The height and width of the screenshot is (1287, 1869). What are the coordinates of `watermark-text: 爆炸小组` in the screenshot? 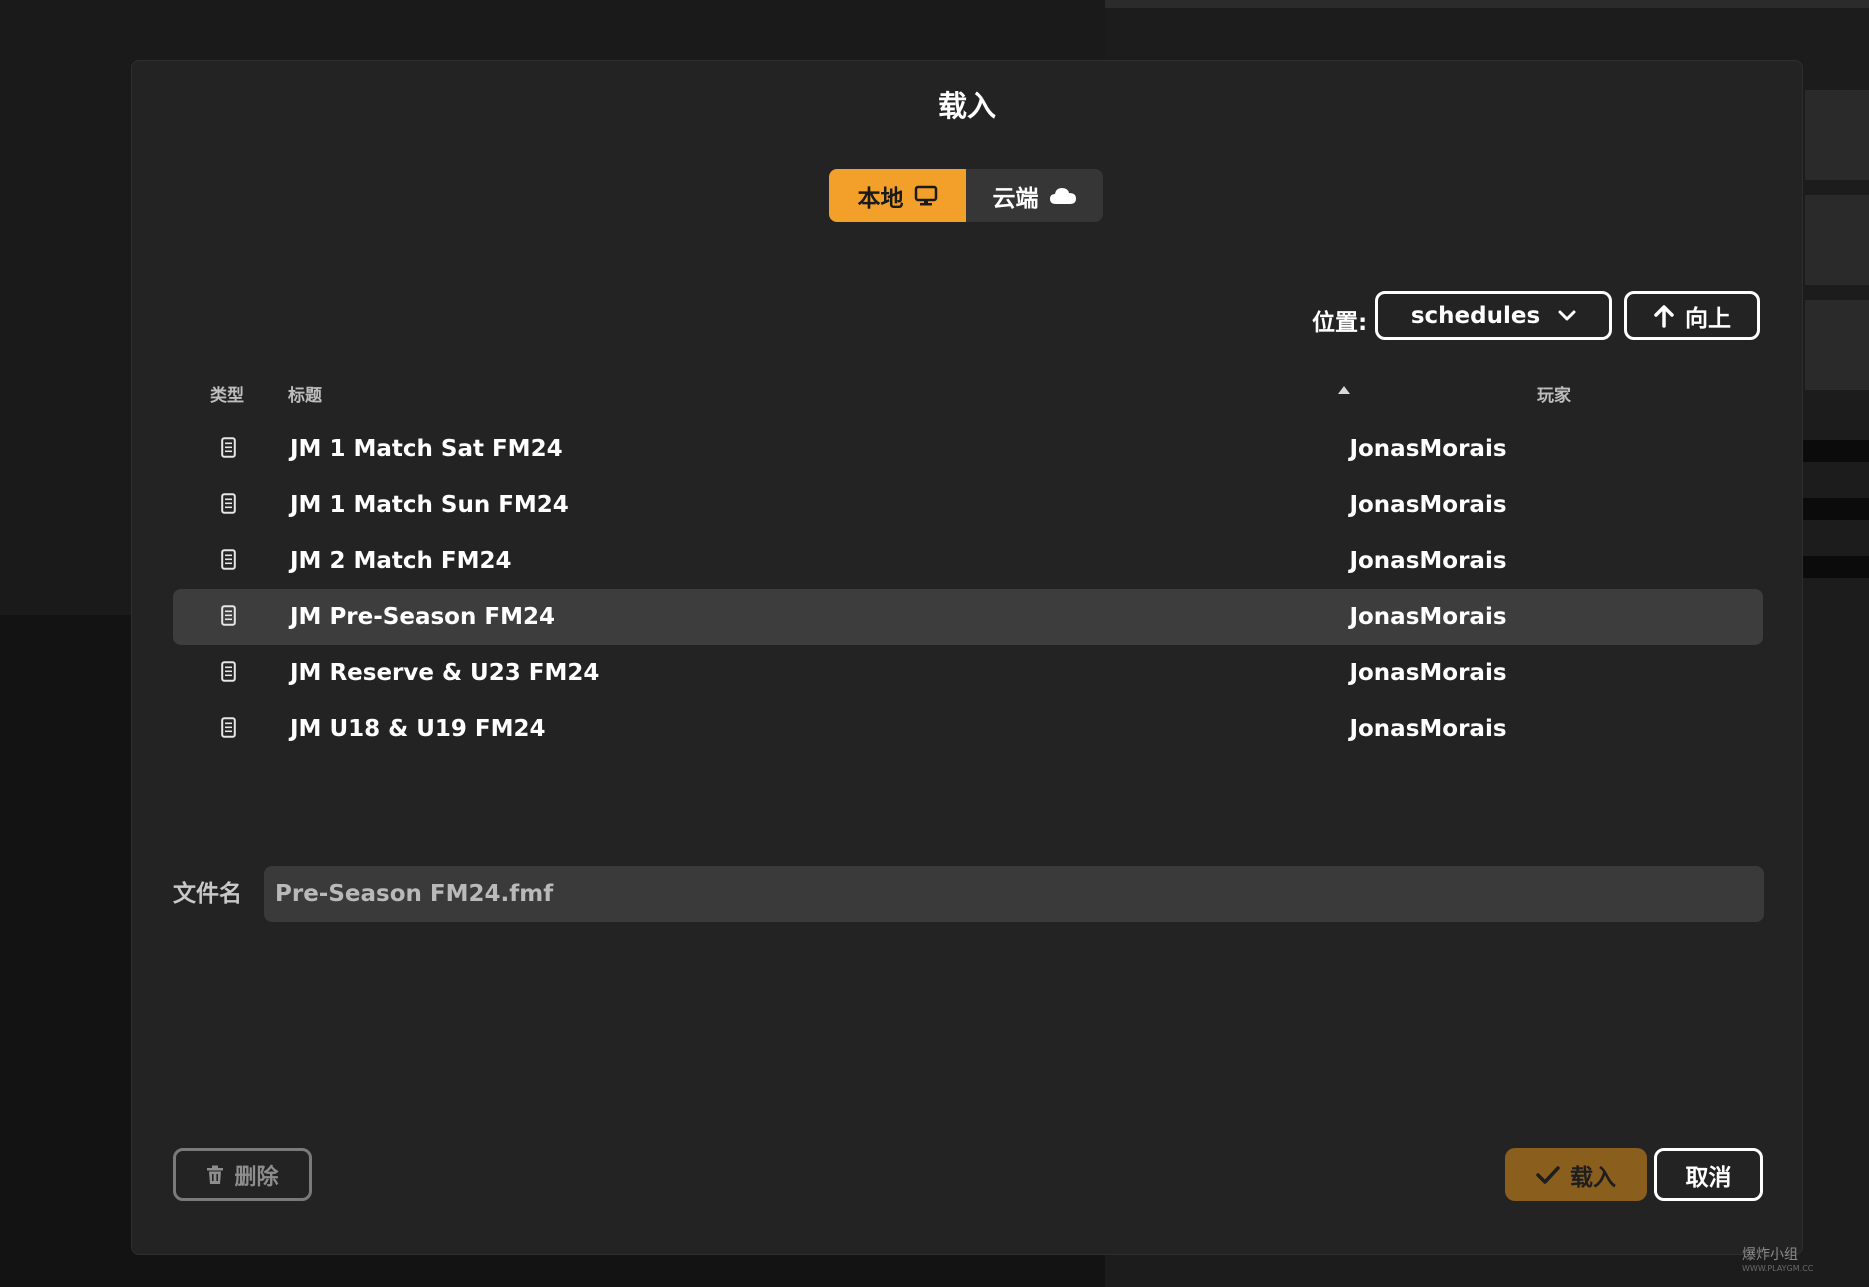 It's located at (1770, 1255).